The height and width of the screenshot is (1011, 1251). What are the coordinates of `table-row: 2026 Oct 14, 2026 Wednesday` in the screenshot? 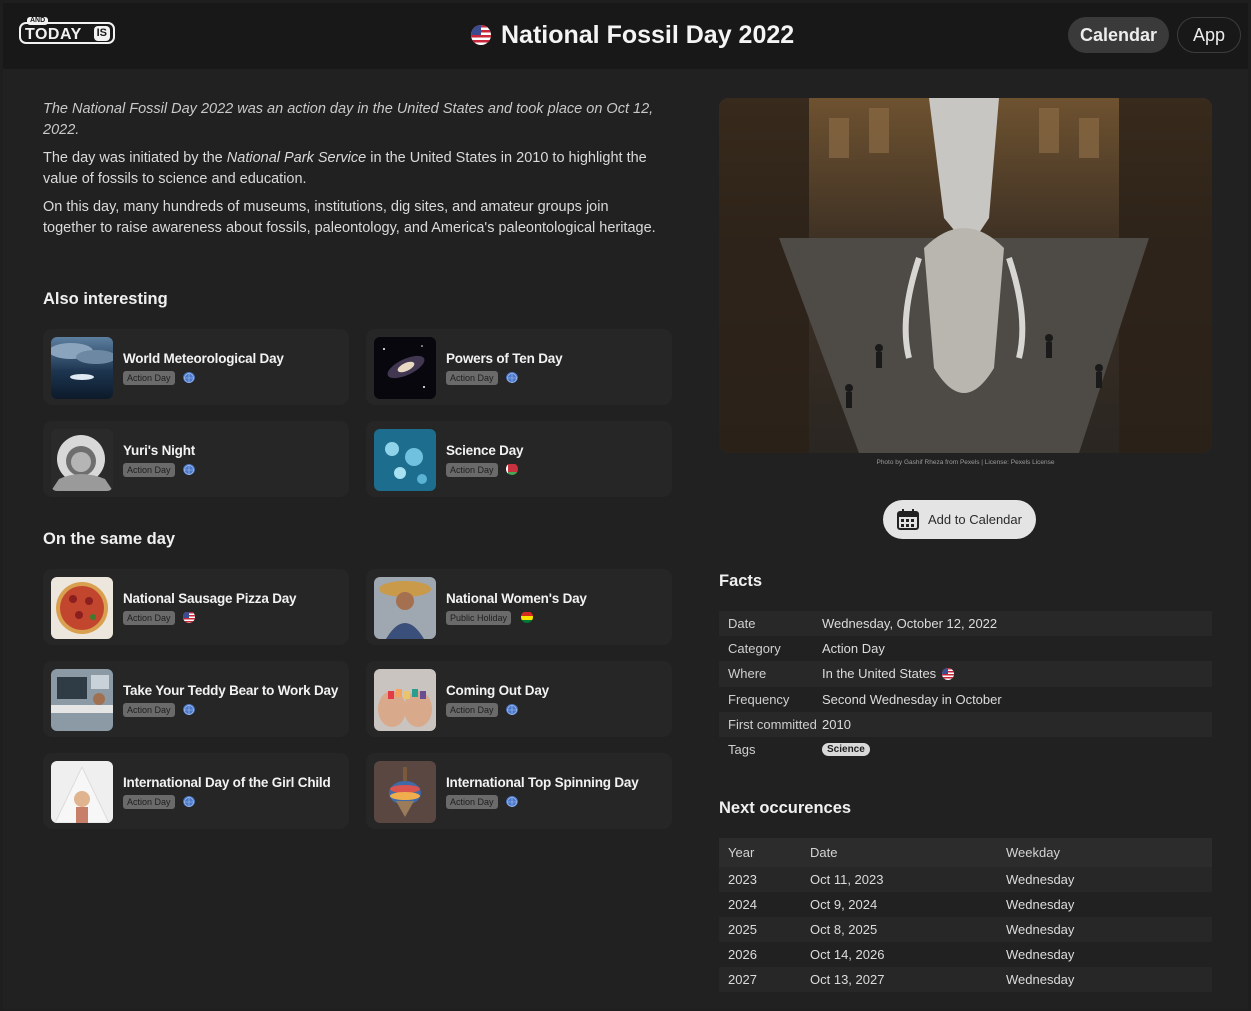 It's located at (965, 954).